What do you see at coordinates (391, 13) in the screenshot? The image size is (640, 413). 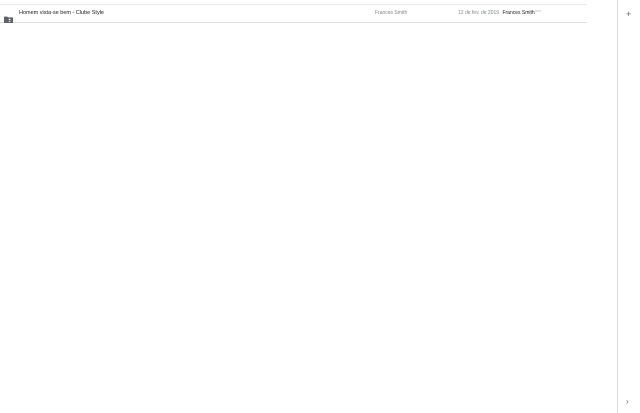 I see `file-owner: Frances Smith` at bounding box center [391, 13].